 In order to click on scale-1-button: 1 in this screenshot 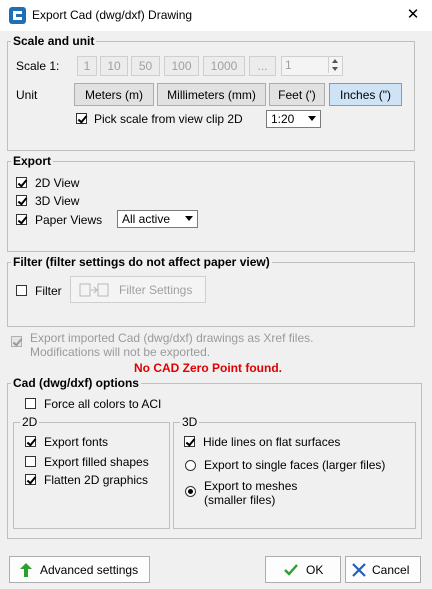, I will do `click(87, 66)`.